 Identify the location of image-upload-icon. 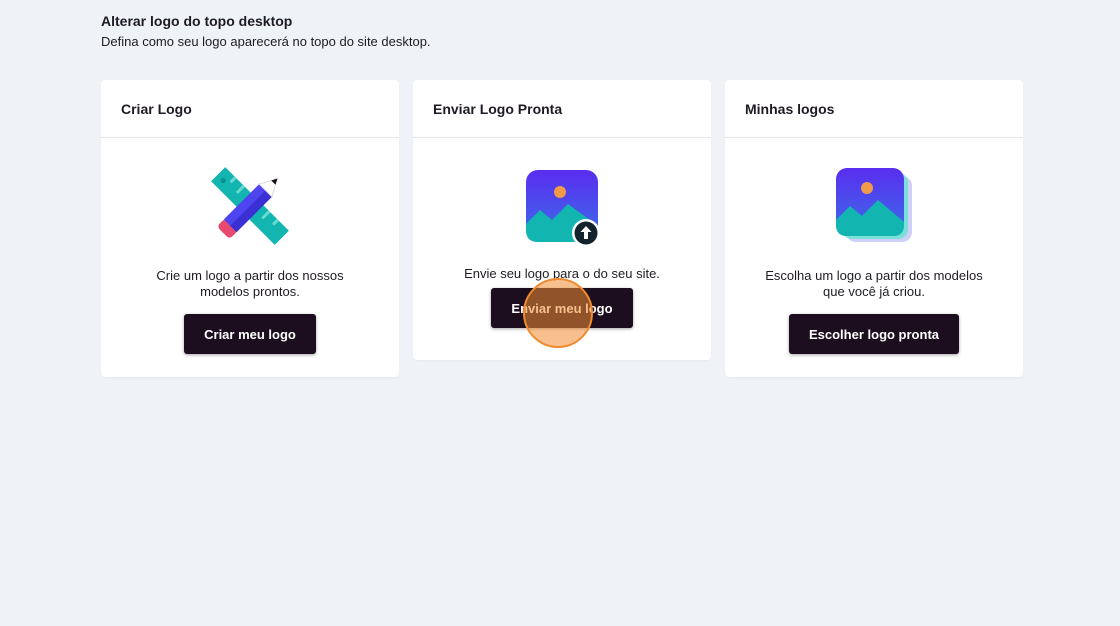
(563, 208).